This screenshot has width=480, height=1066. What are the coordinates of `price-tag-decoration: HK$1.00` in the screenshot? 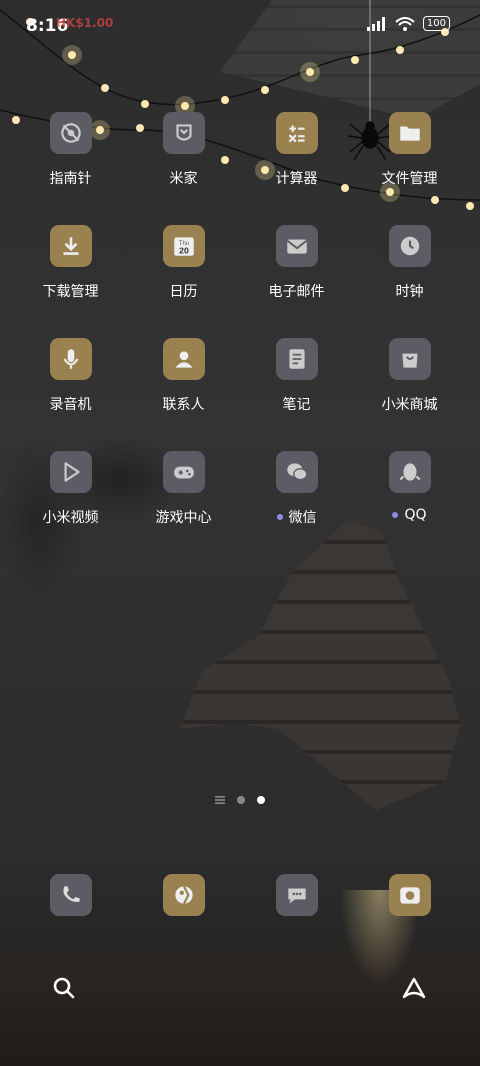 It's located at (85, 23).